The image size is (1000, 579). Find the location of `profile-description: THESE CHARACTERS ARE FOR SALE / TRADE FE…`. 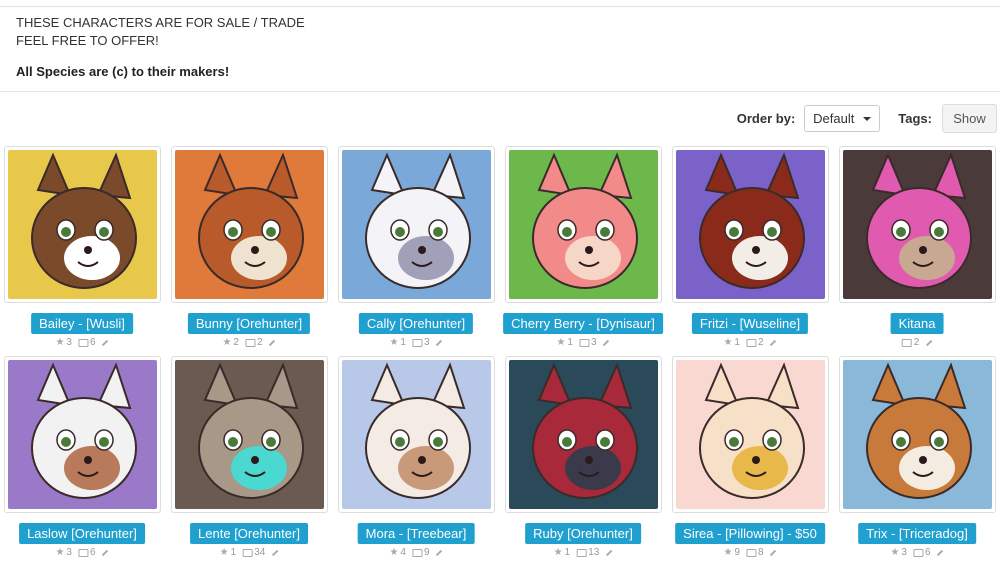

profile-description: THESE CHARACTERS ARE FOR SALE / TRADE FE… is located at coordinates (160, 47).